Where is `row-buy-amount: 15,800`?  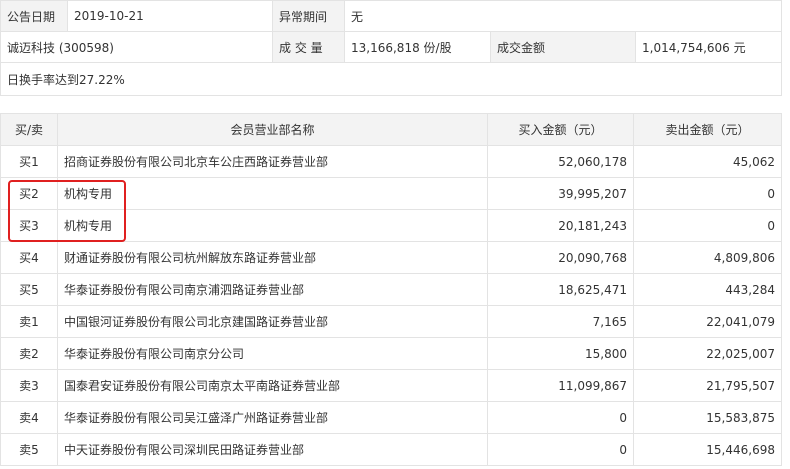
row-buy-amount: 15,800 is located at coordinates (560, 353).